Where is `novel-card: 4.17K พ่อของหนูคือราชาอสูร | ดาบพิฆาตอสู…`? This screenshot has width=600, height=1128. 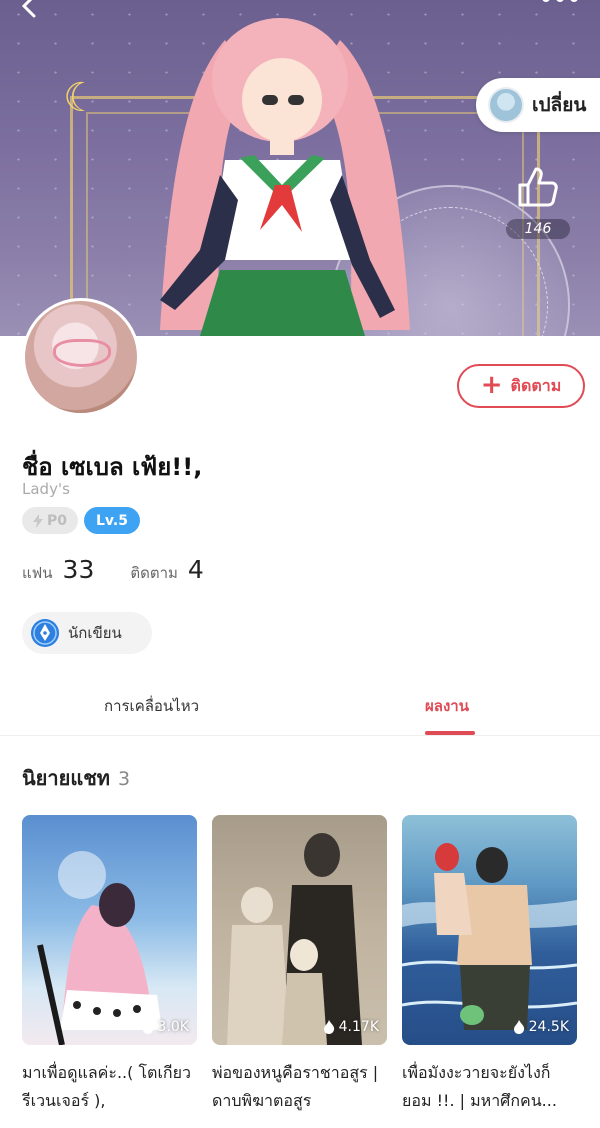 novel-card: 4.17K พ่อของหนูคือราชาอสูร | ดาบพิฆาตอสู… is located at coordinates (299, 965).